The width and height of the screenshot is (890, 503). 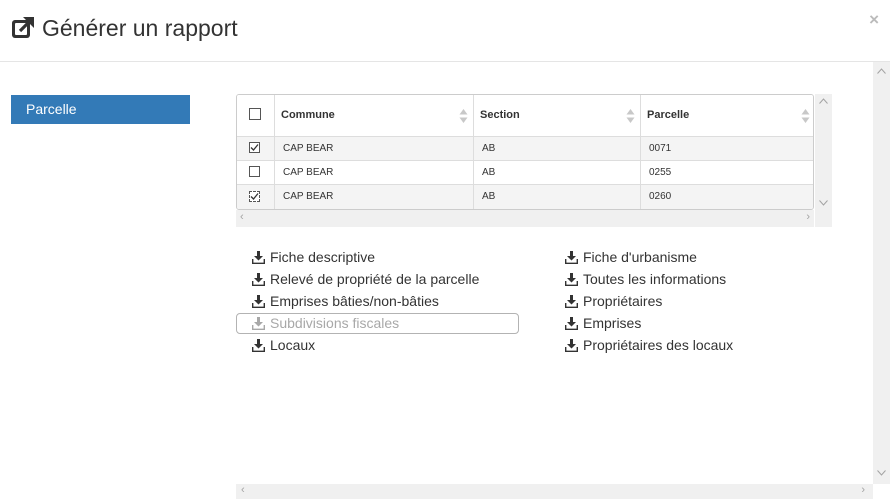 What do you see at coordinates (727, 115) in the screenshot?
I see `column-header-parcelle: Parcelle` at bounding box center [727, 115].